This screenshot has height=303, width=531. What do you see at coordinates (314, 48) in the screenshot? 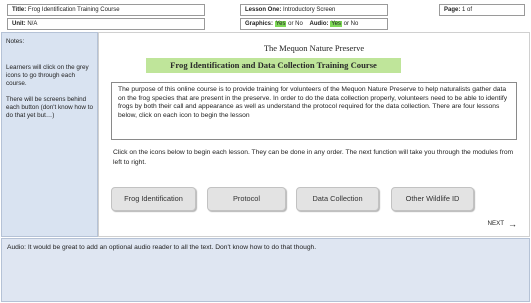
I see `preserve-subtitle: The Mequon Nature Preserve` at bounding box center [314, 48].